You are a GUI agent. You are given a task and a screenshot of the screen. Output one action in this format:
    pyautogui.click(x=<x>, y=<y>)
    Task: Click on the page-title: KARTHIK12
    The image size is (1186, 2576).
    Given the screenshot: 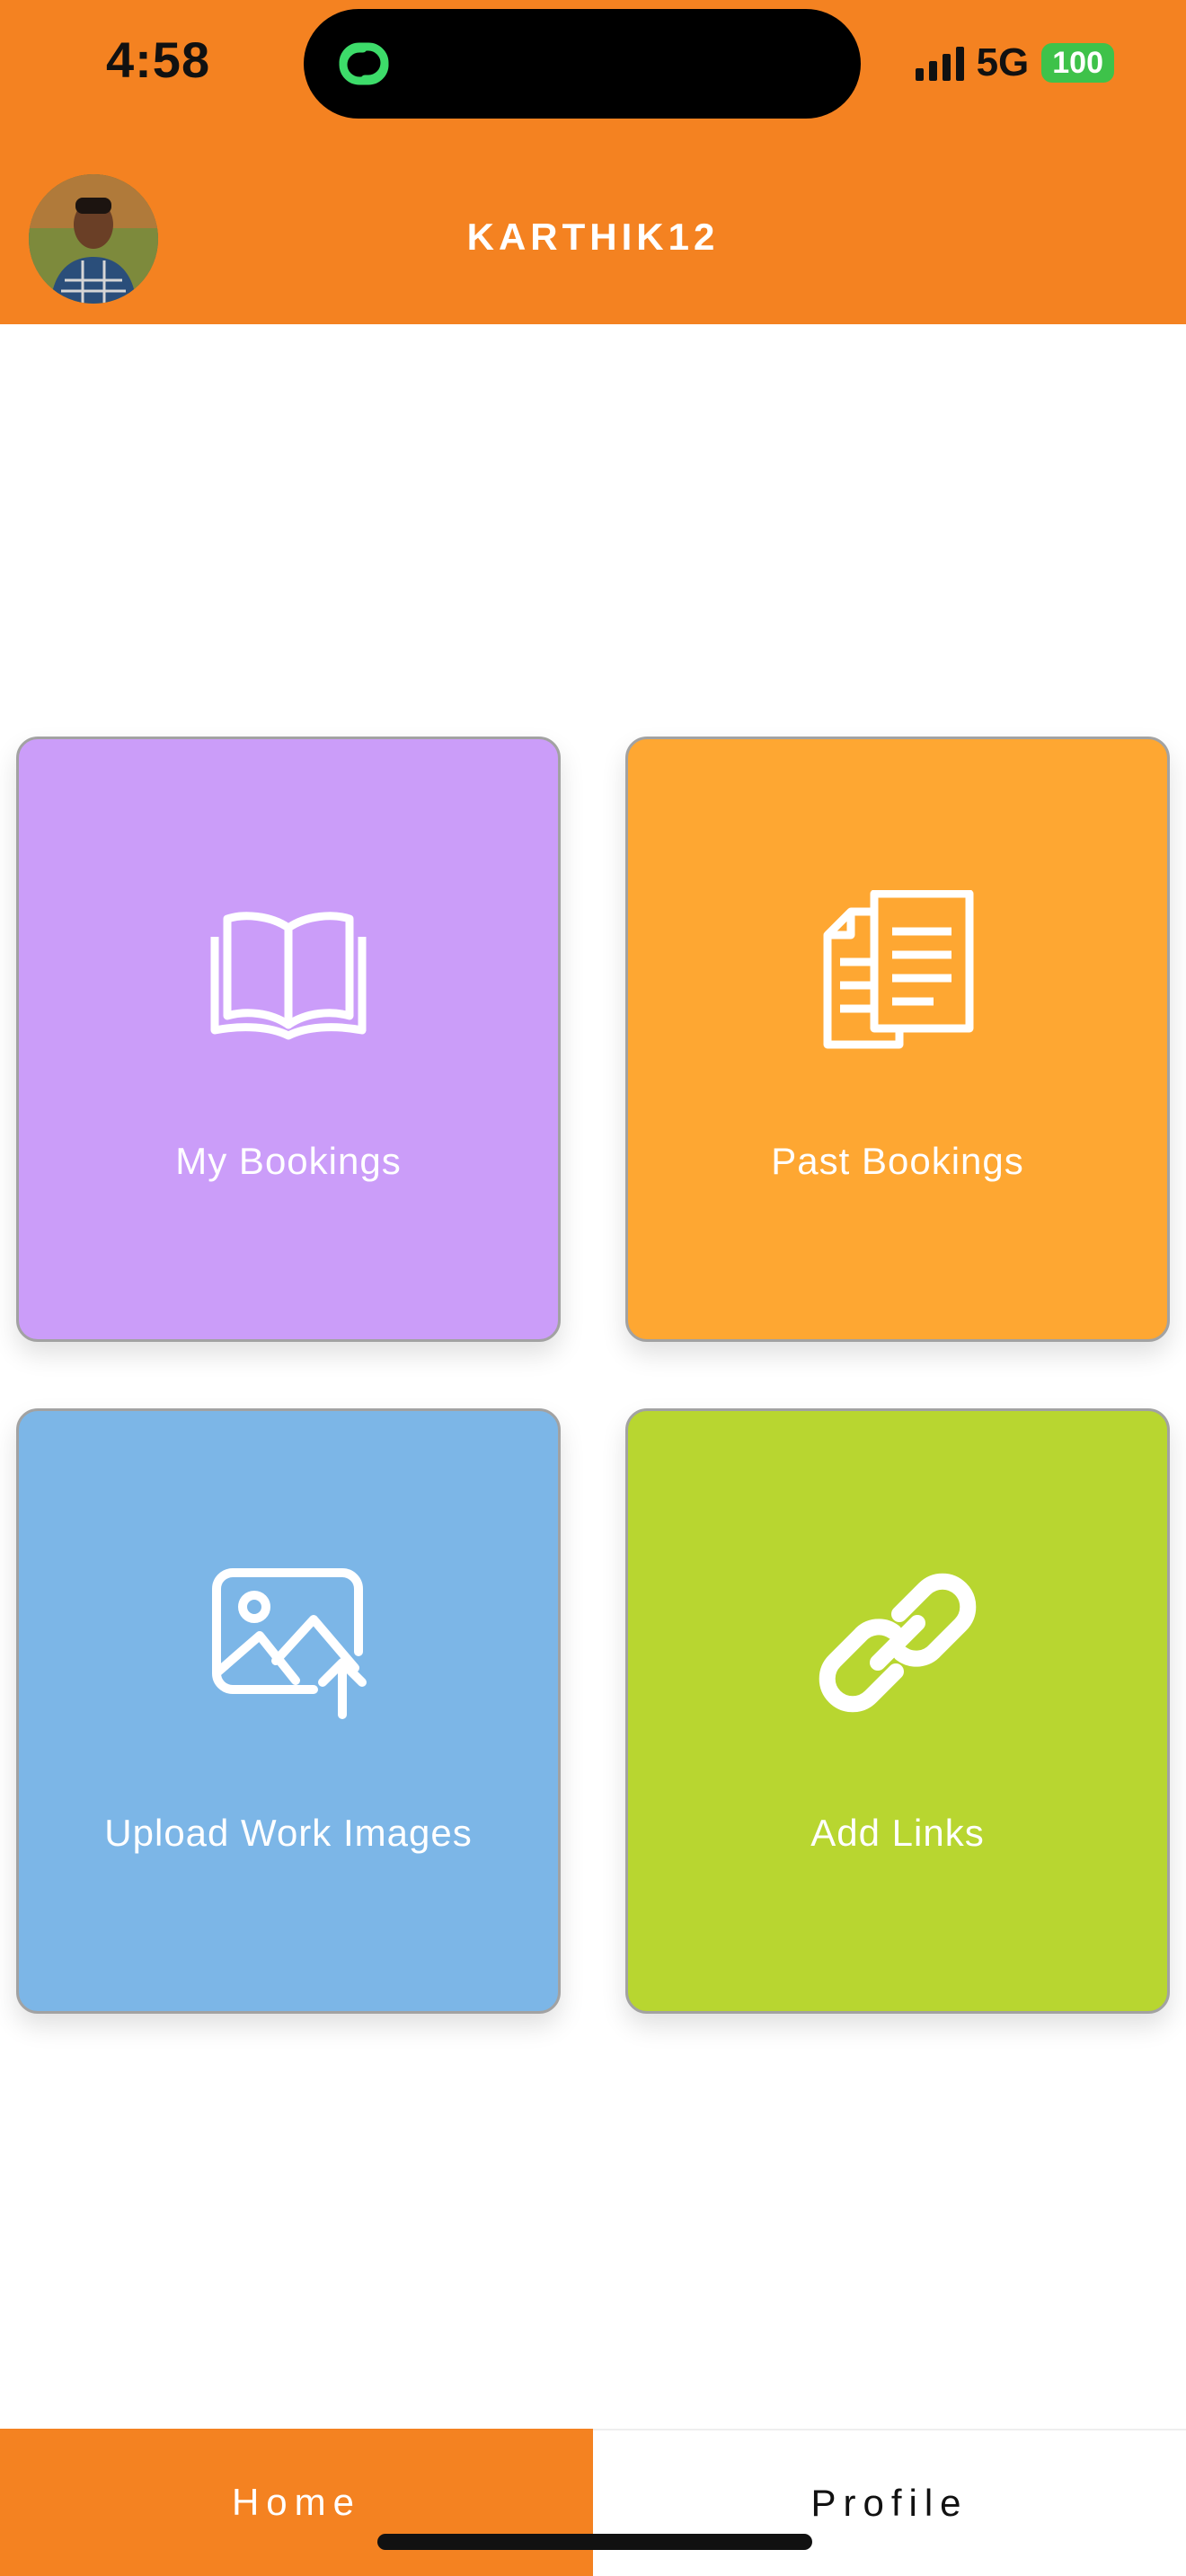 What is the action you would take?
    pyautogui.click(x=593, y=237)
    